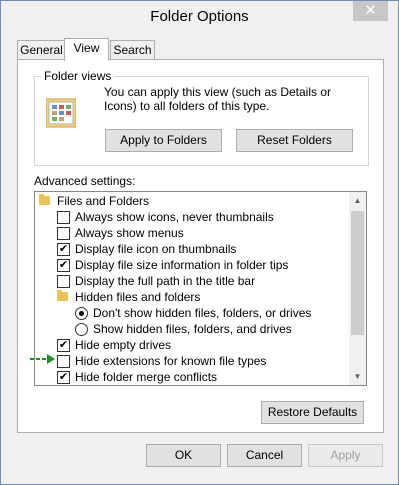  What do you see at coordinates (165, 281) in the screenshot?
I see `setting-label: Display the full path in the title bar` at bounding box center [165, 281].